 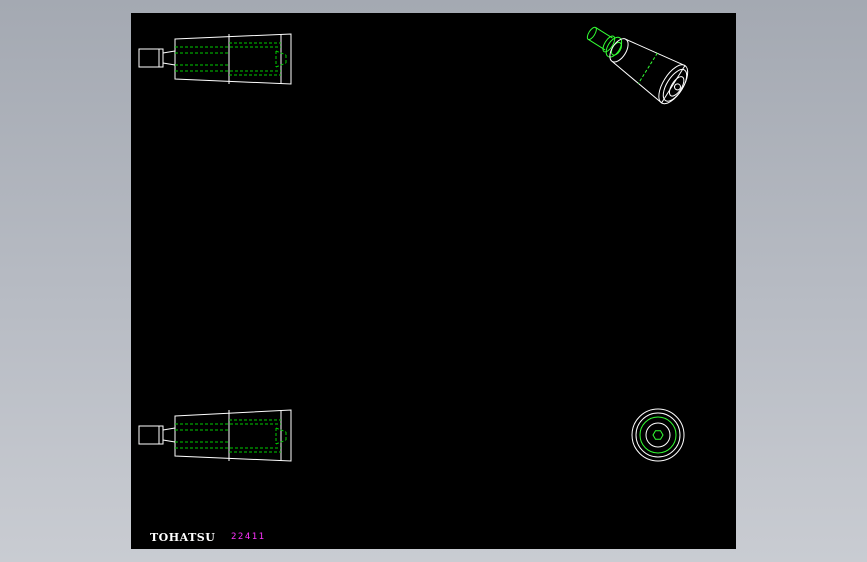 I want to click on top-side-view, so click(x=215, y=59).